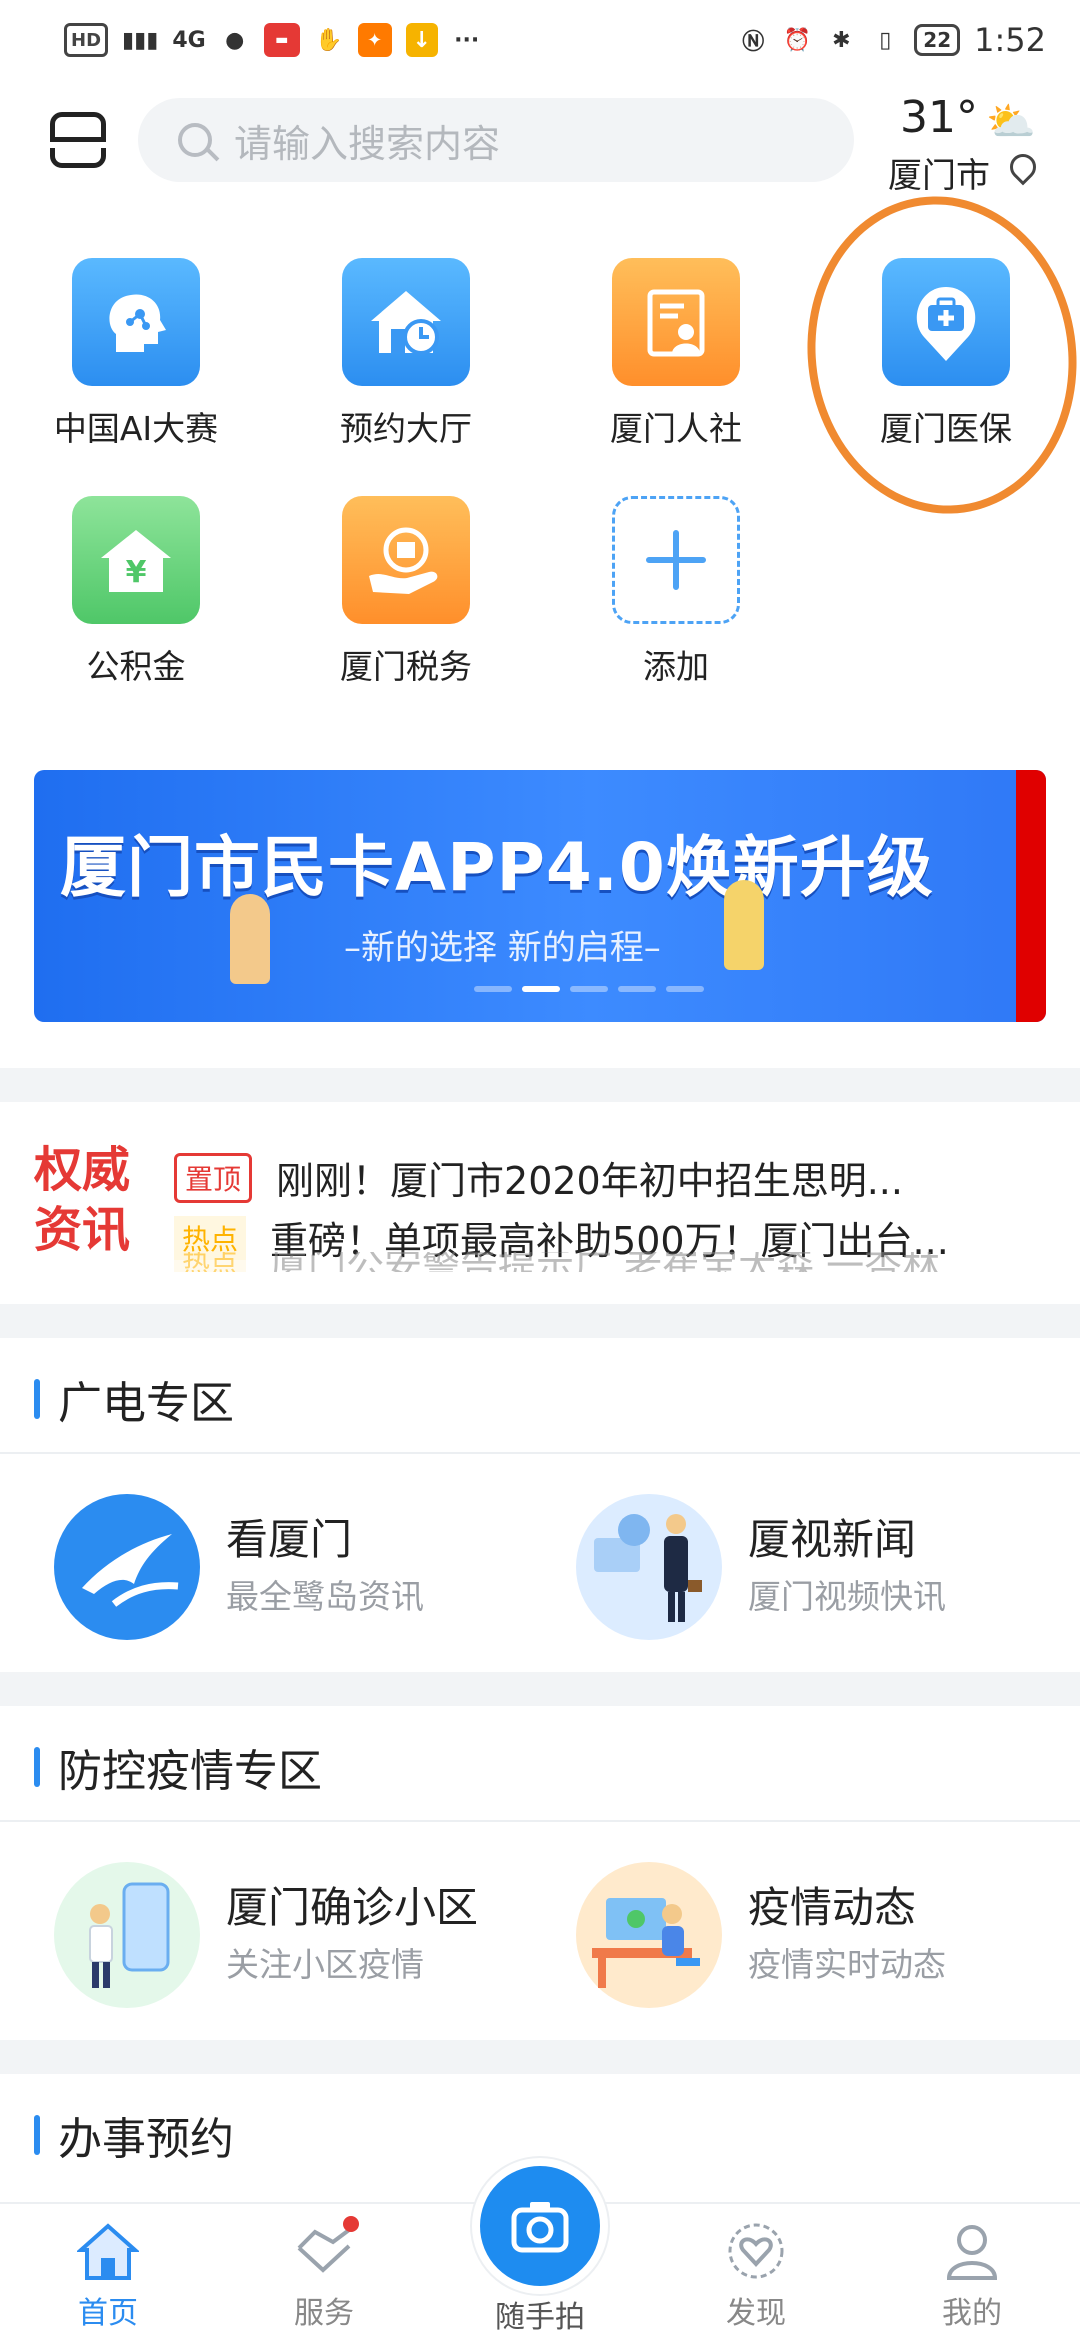  I want to click on card-kan-xiamen: 看厦门 最全鹭岛资讯, so click(294, 1564).